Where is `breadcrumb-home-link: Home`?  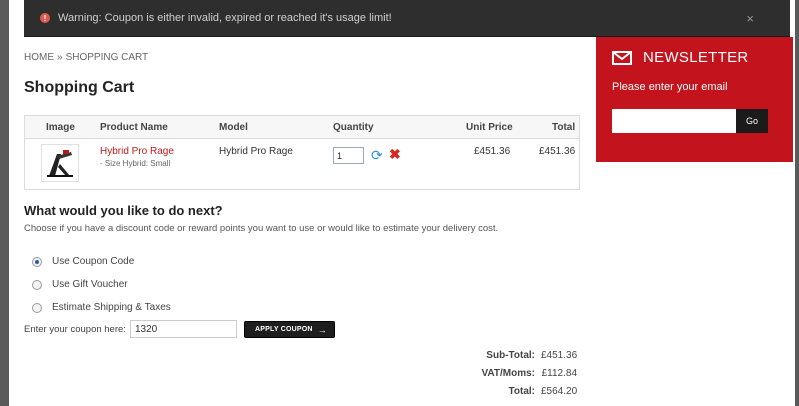
breadcrumb-home-link: Home is located at coordinates (39, 57).